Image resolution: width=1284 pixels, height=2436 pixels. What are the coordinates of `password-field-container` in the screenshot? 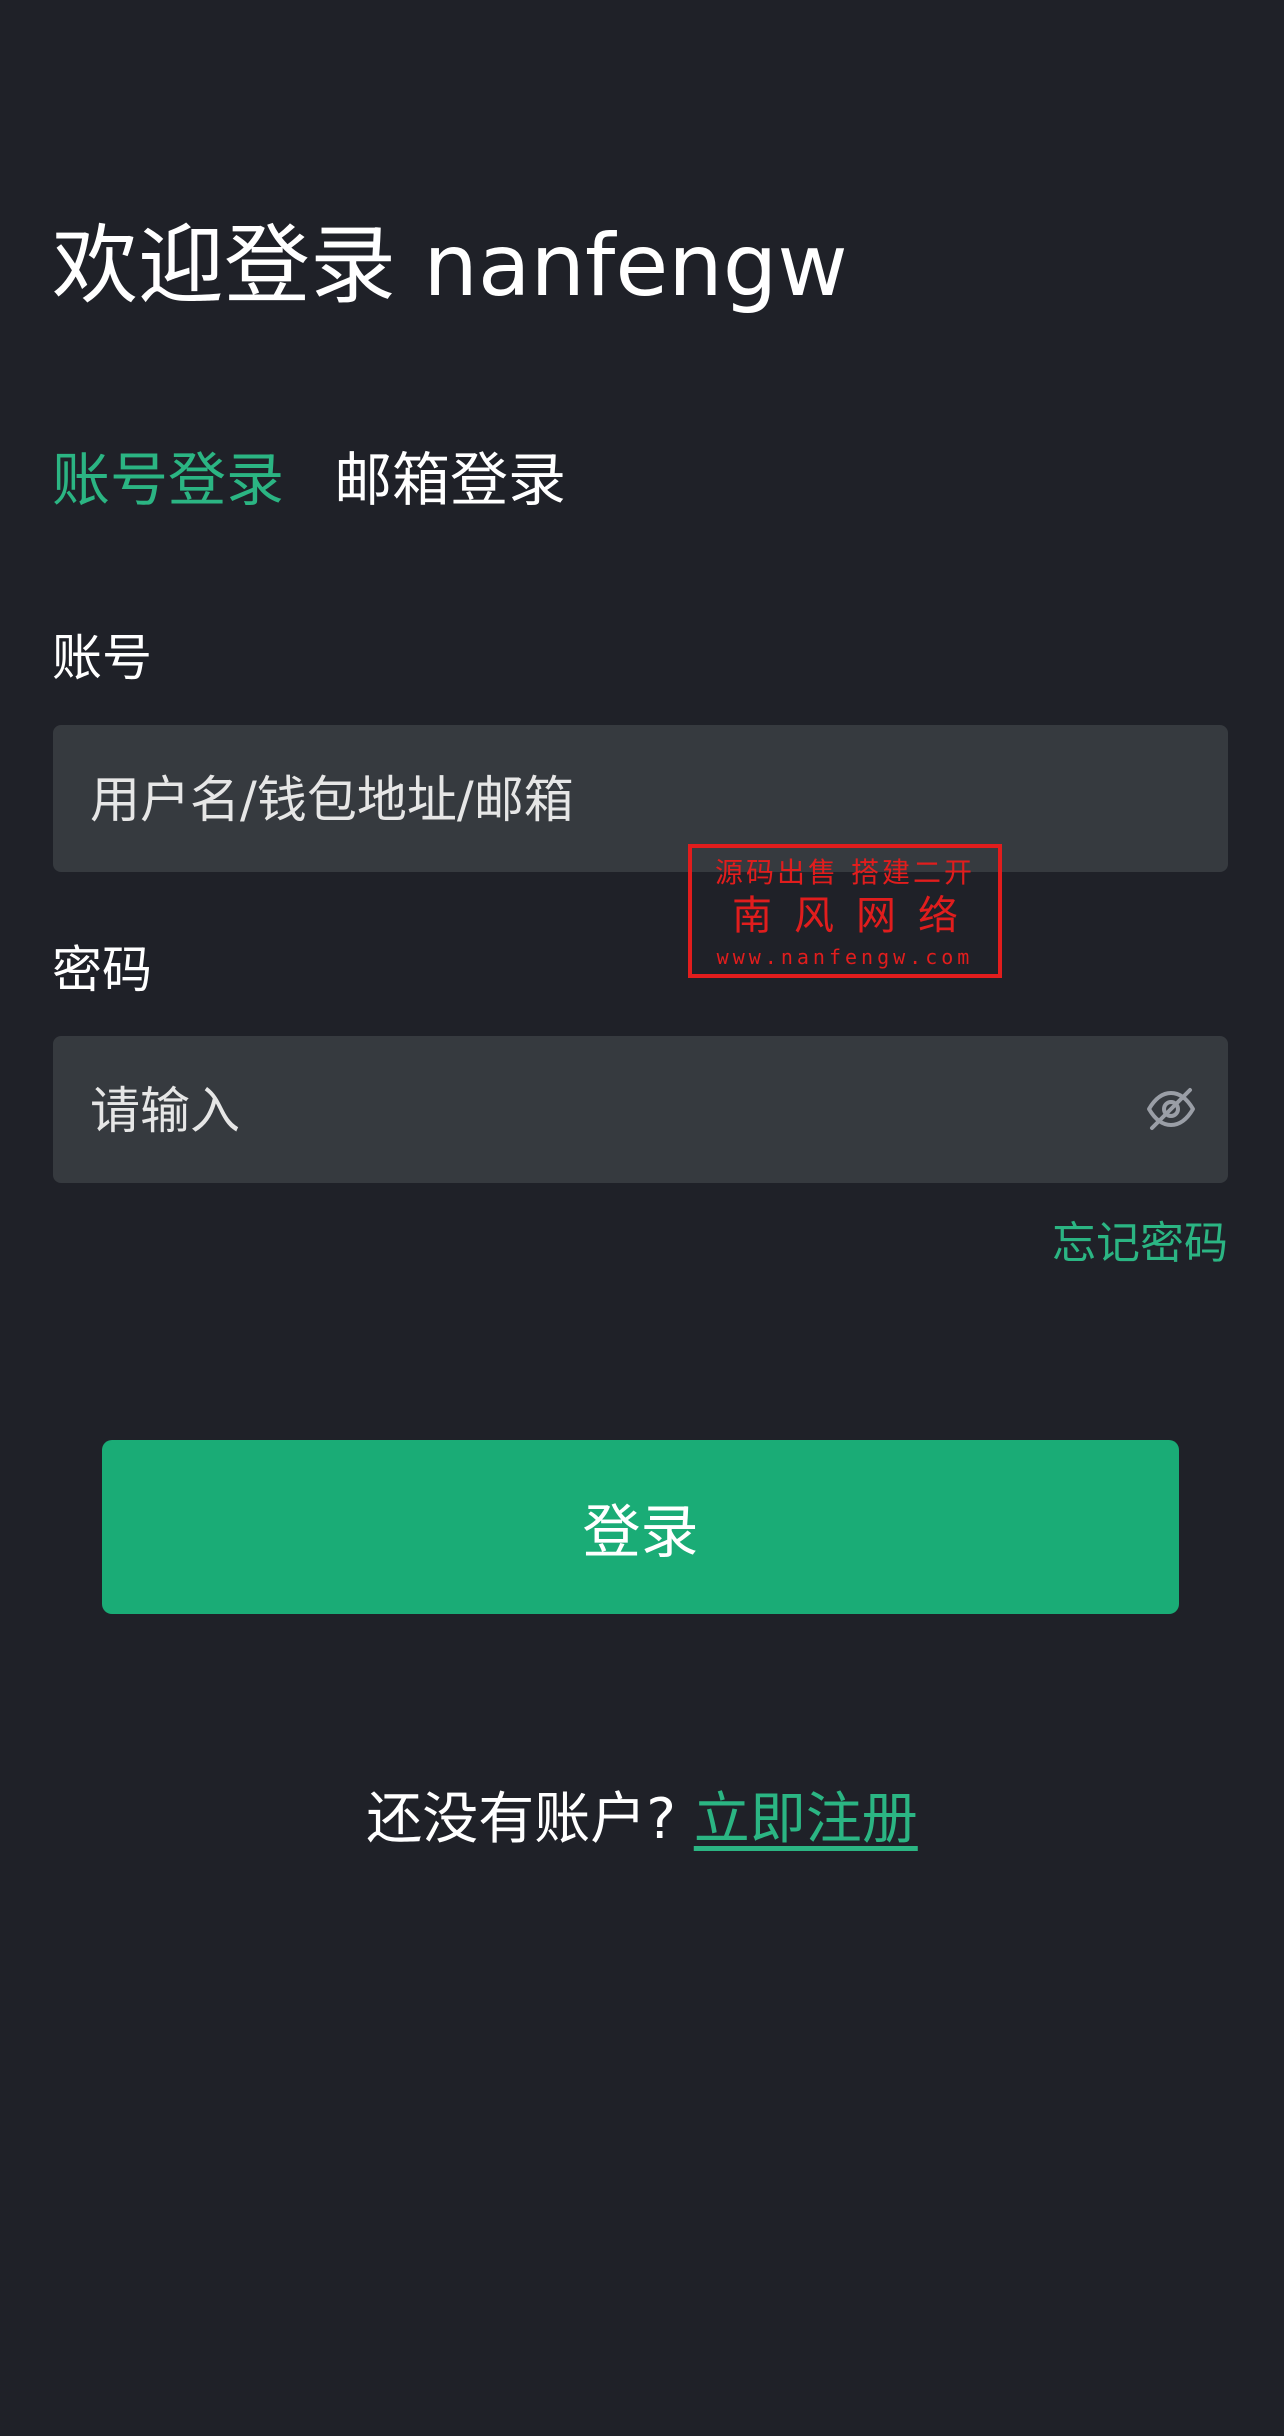 It's located at (640, 1110).